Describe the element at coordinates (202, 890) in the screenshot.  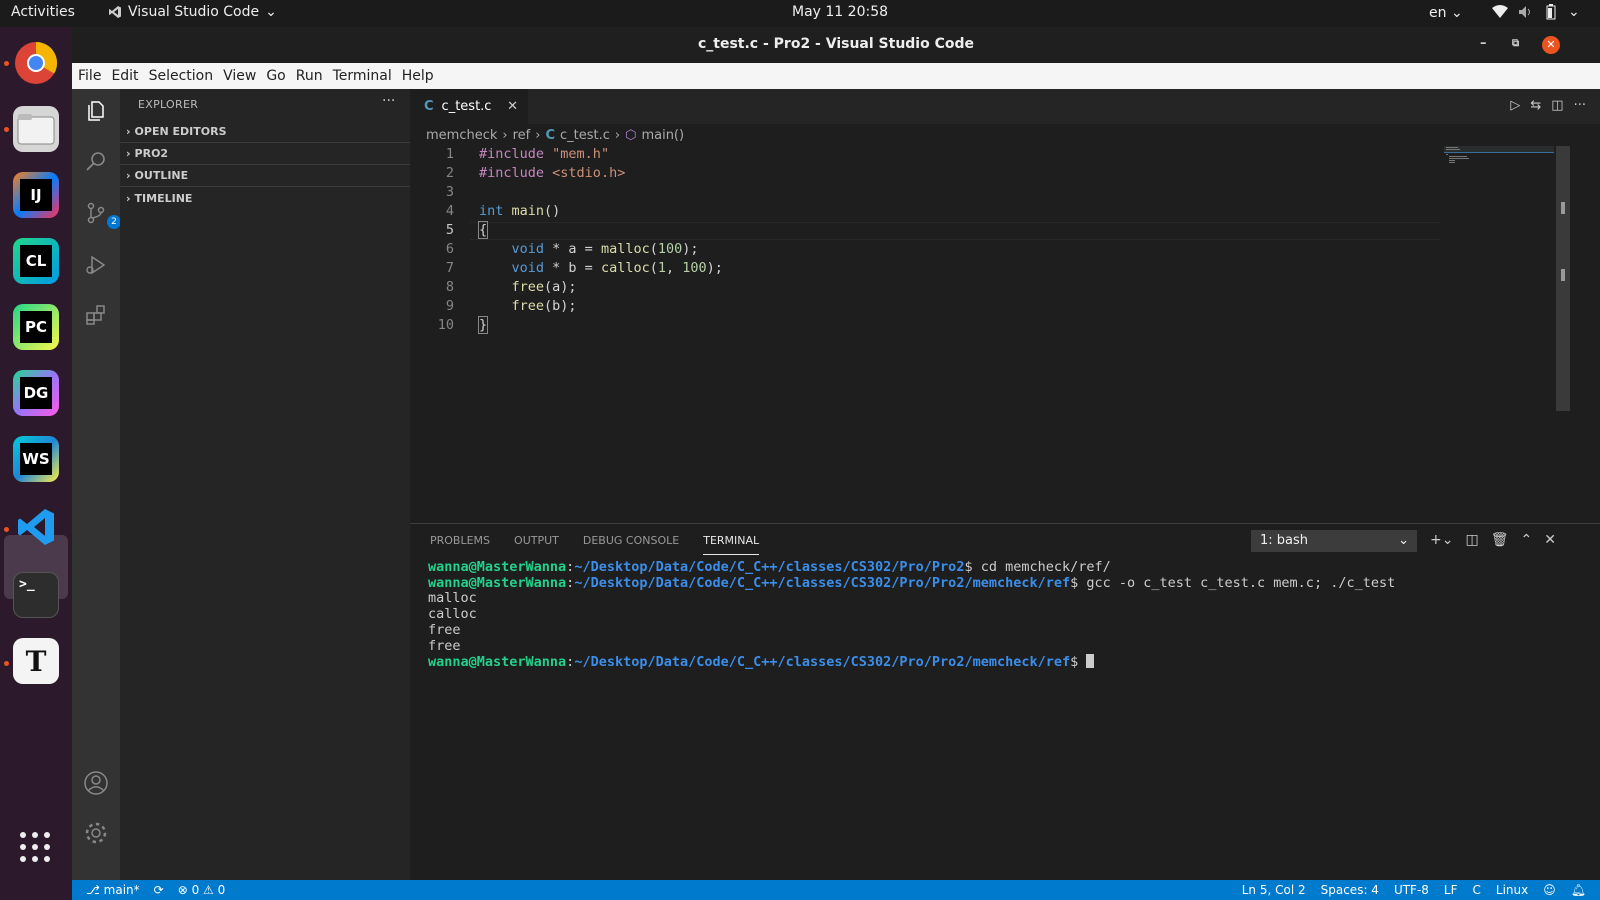
I see `problems-indicator: ⊗ 0 ⚠ 0` at that location.